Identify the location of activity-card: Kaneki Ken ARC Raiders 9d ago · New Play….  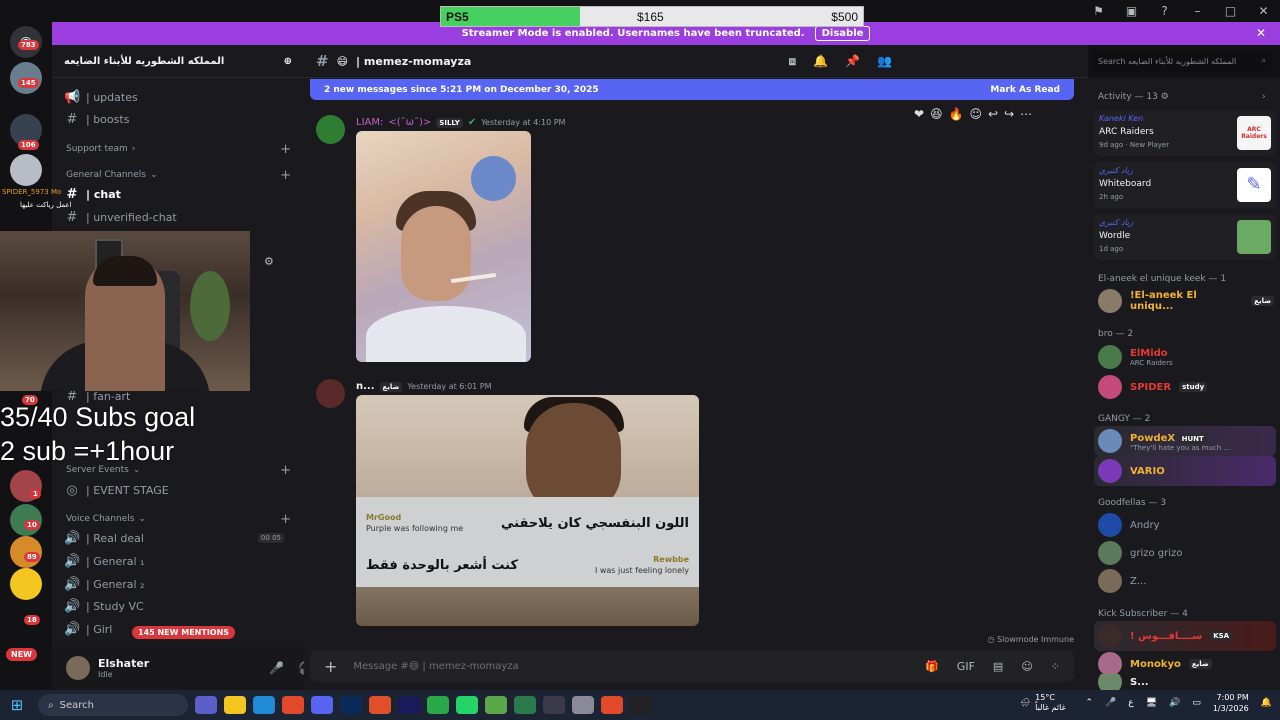
(1185, 133).